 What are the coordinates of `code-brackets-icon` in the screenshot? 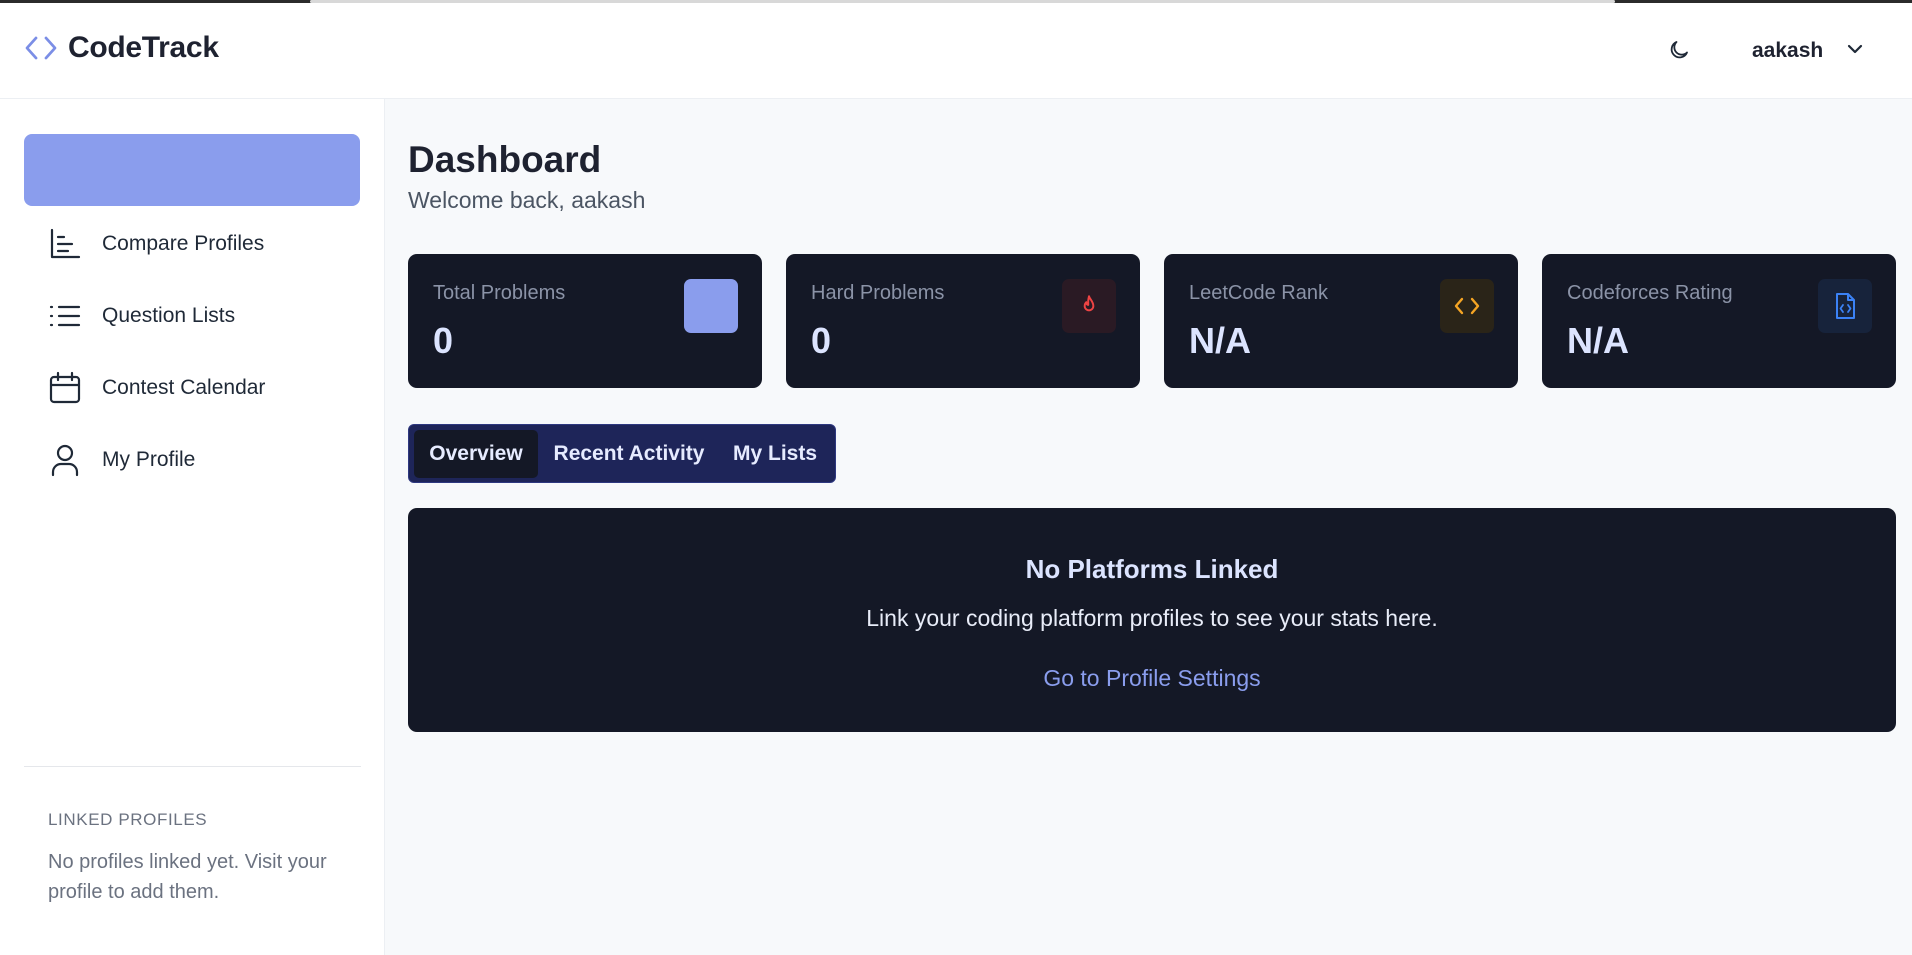 It's located at (41, 48).